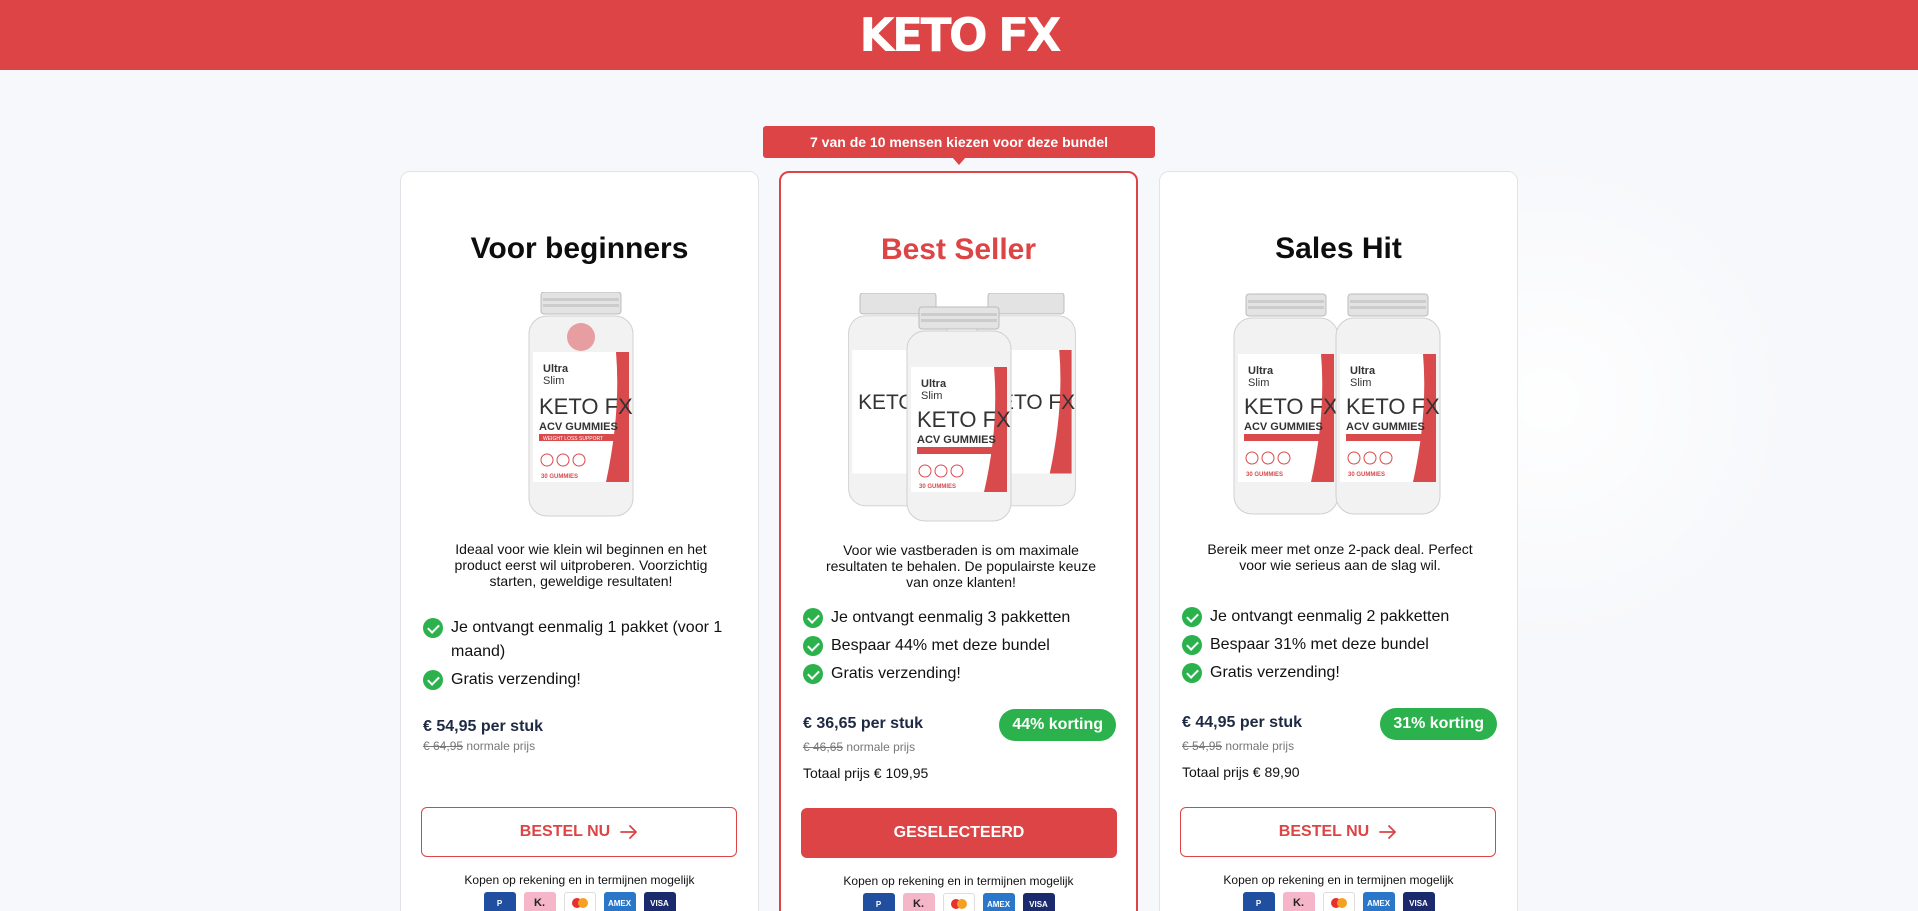 Image resolution: width=1918 pixels, height=911 pixels. Describe the element at coordinates (579, 248) in the screenshot. I see `card-title: Voor beginners` at that location.